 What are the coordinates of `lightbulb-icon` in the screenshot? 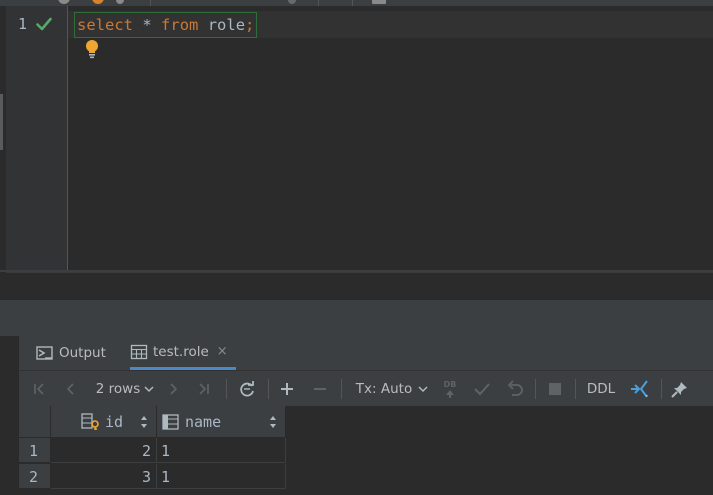 It's located at (92, 49).